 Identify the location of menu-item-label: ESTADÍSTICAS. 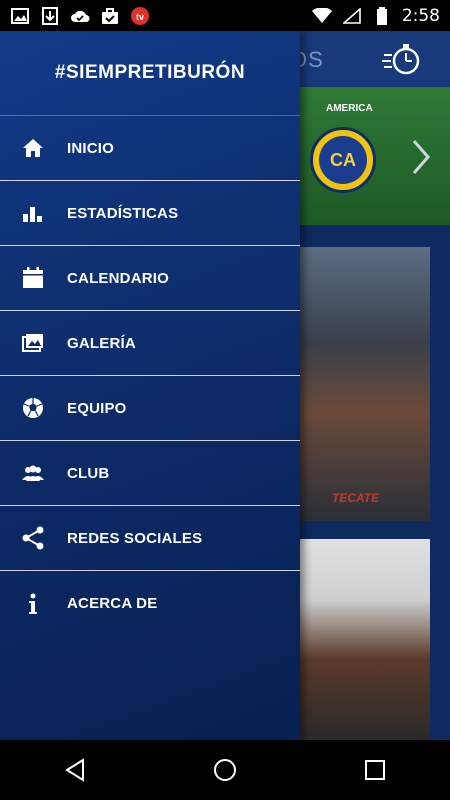
(123, 213).